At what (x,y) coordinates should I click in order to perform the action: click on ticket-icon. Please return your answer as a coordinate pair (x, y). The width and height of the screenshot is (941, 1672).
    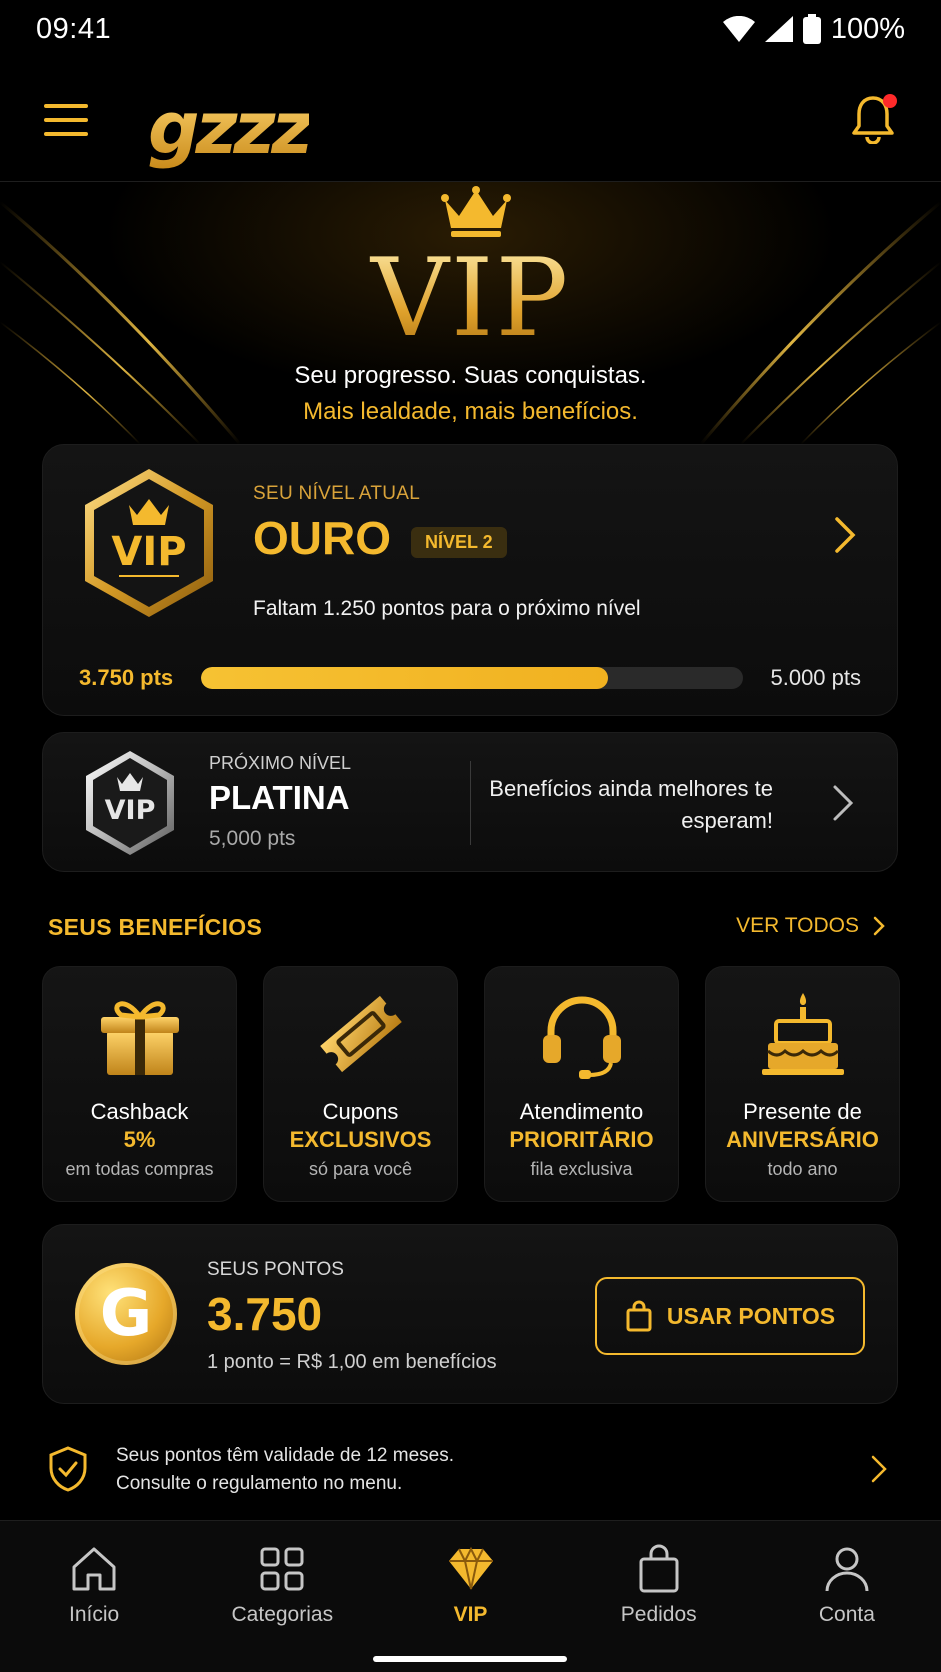
    Looking at the image, I should click on (361, 1034).